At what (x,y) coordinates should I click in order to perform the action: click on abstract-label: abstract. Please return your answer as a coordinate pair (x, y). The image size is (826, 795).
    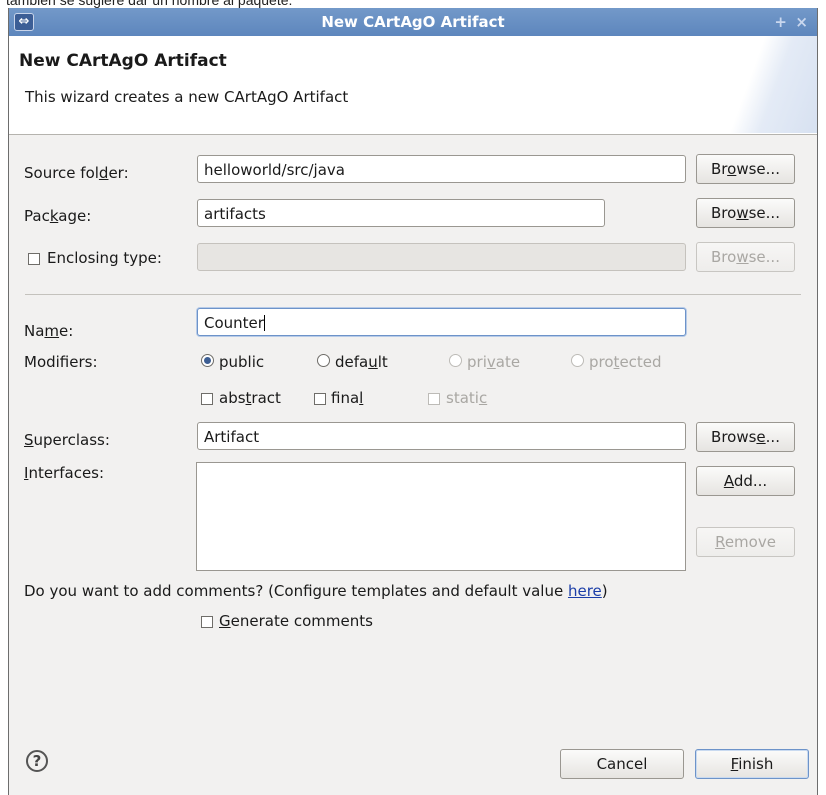
    Looking at the image, I should click on (250, 398).